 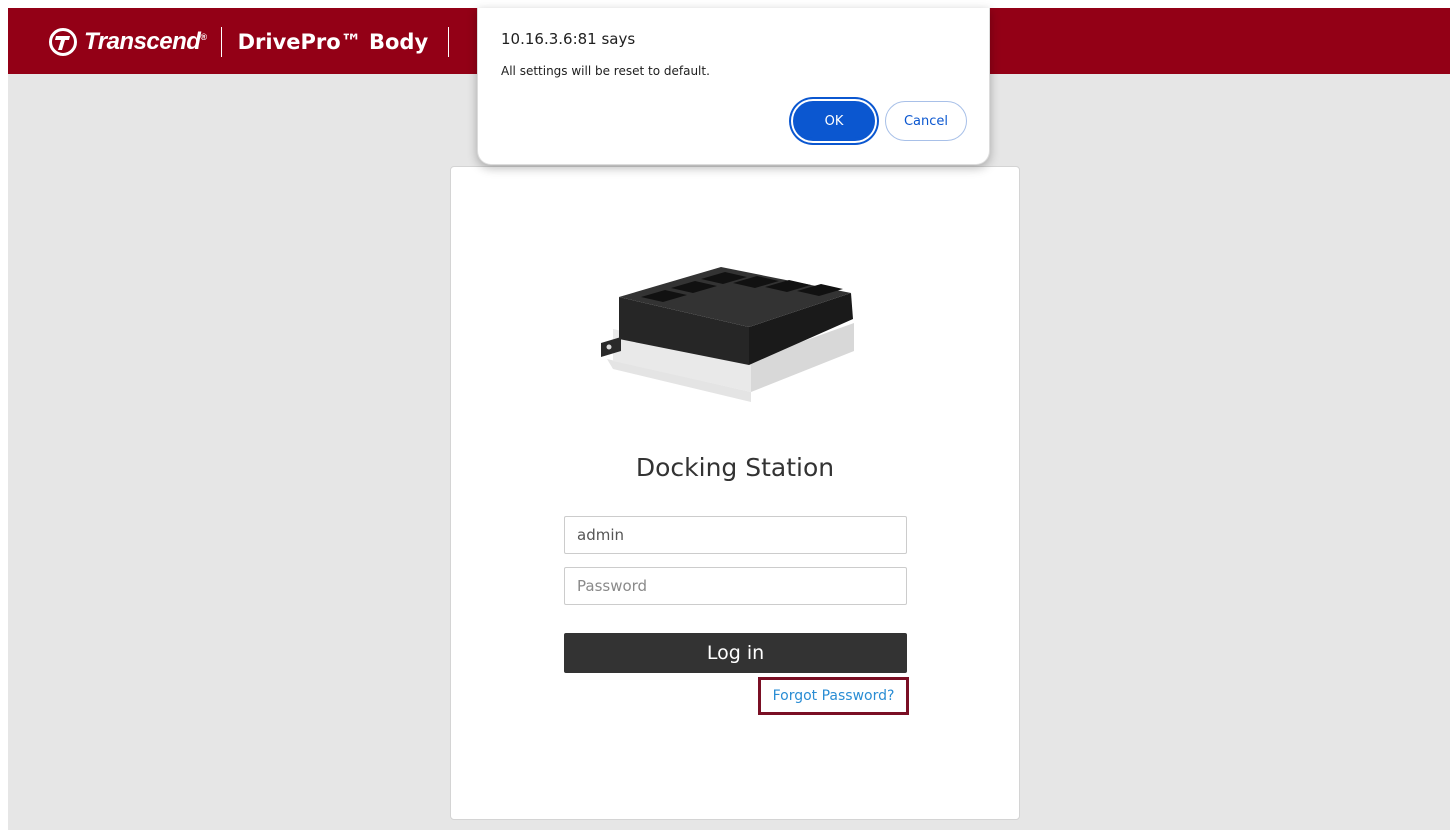 What do you see at coordinates (568, 39) in the screenshot?
I see `dialog-title: 10.16.3.6:81 says` at bounding box center [568, 39].